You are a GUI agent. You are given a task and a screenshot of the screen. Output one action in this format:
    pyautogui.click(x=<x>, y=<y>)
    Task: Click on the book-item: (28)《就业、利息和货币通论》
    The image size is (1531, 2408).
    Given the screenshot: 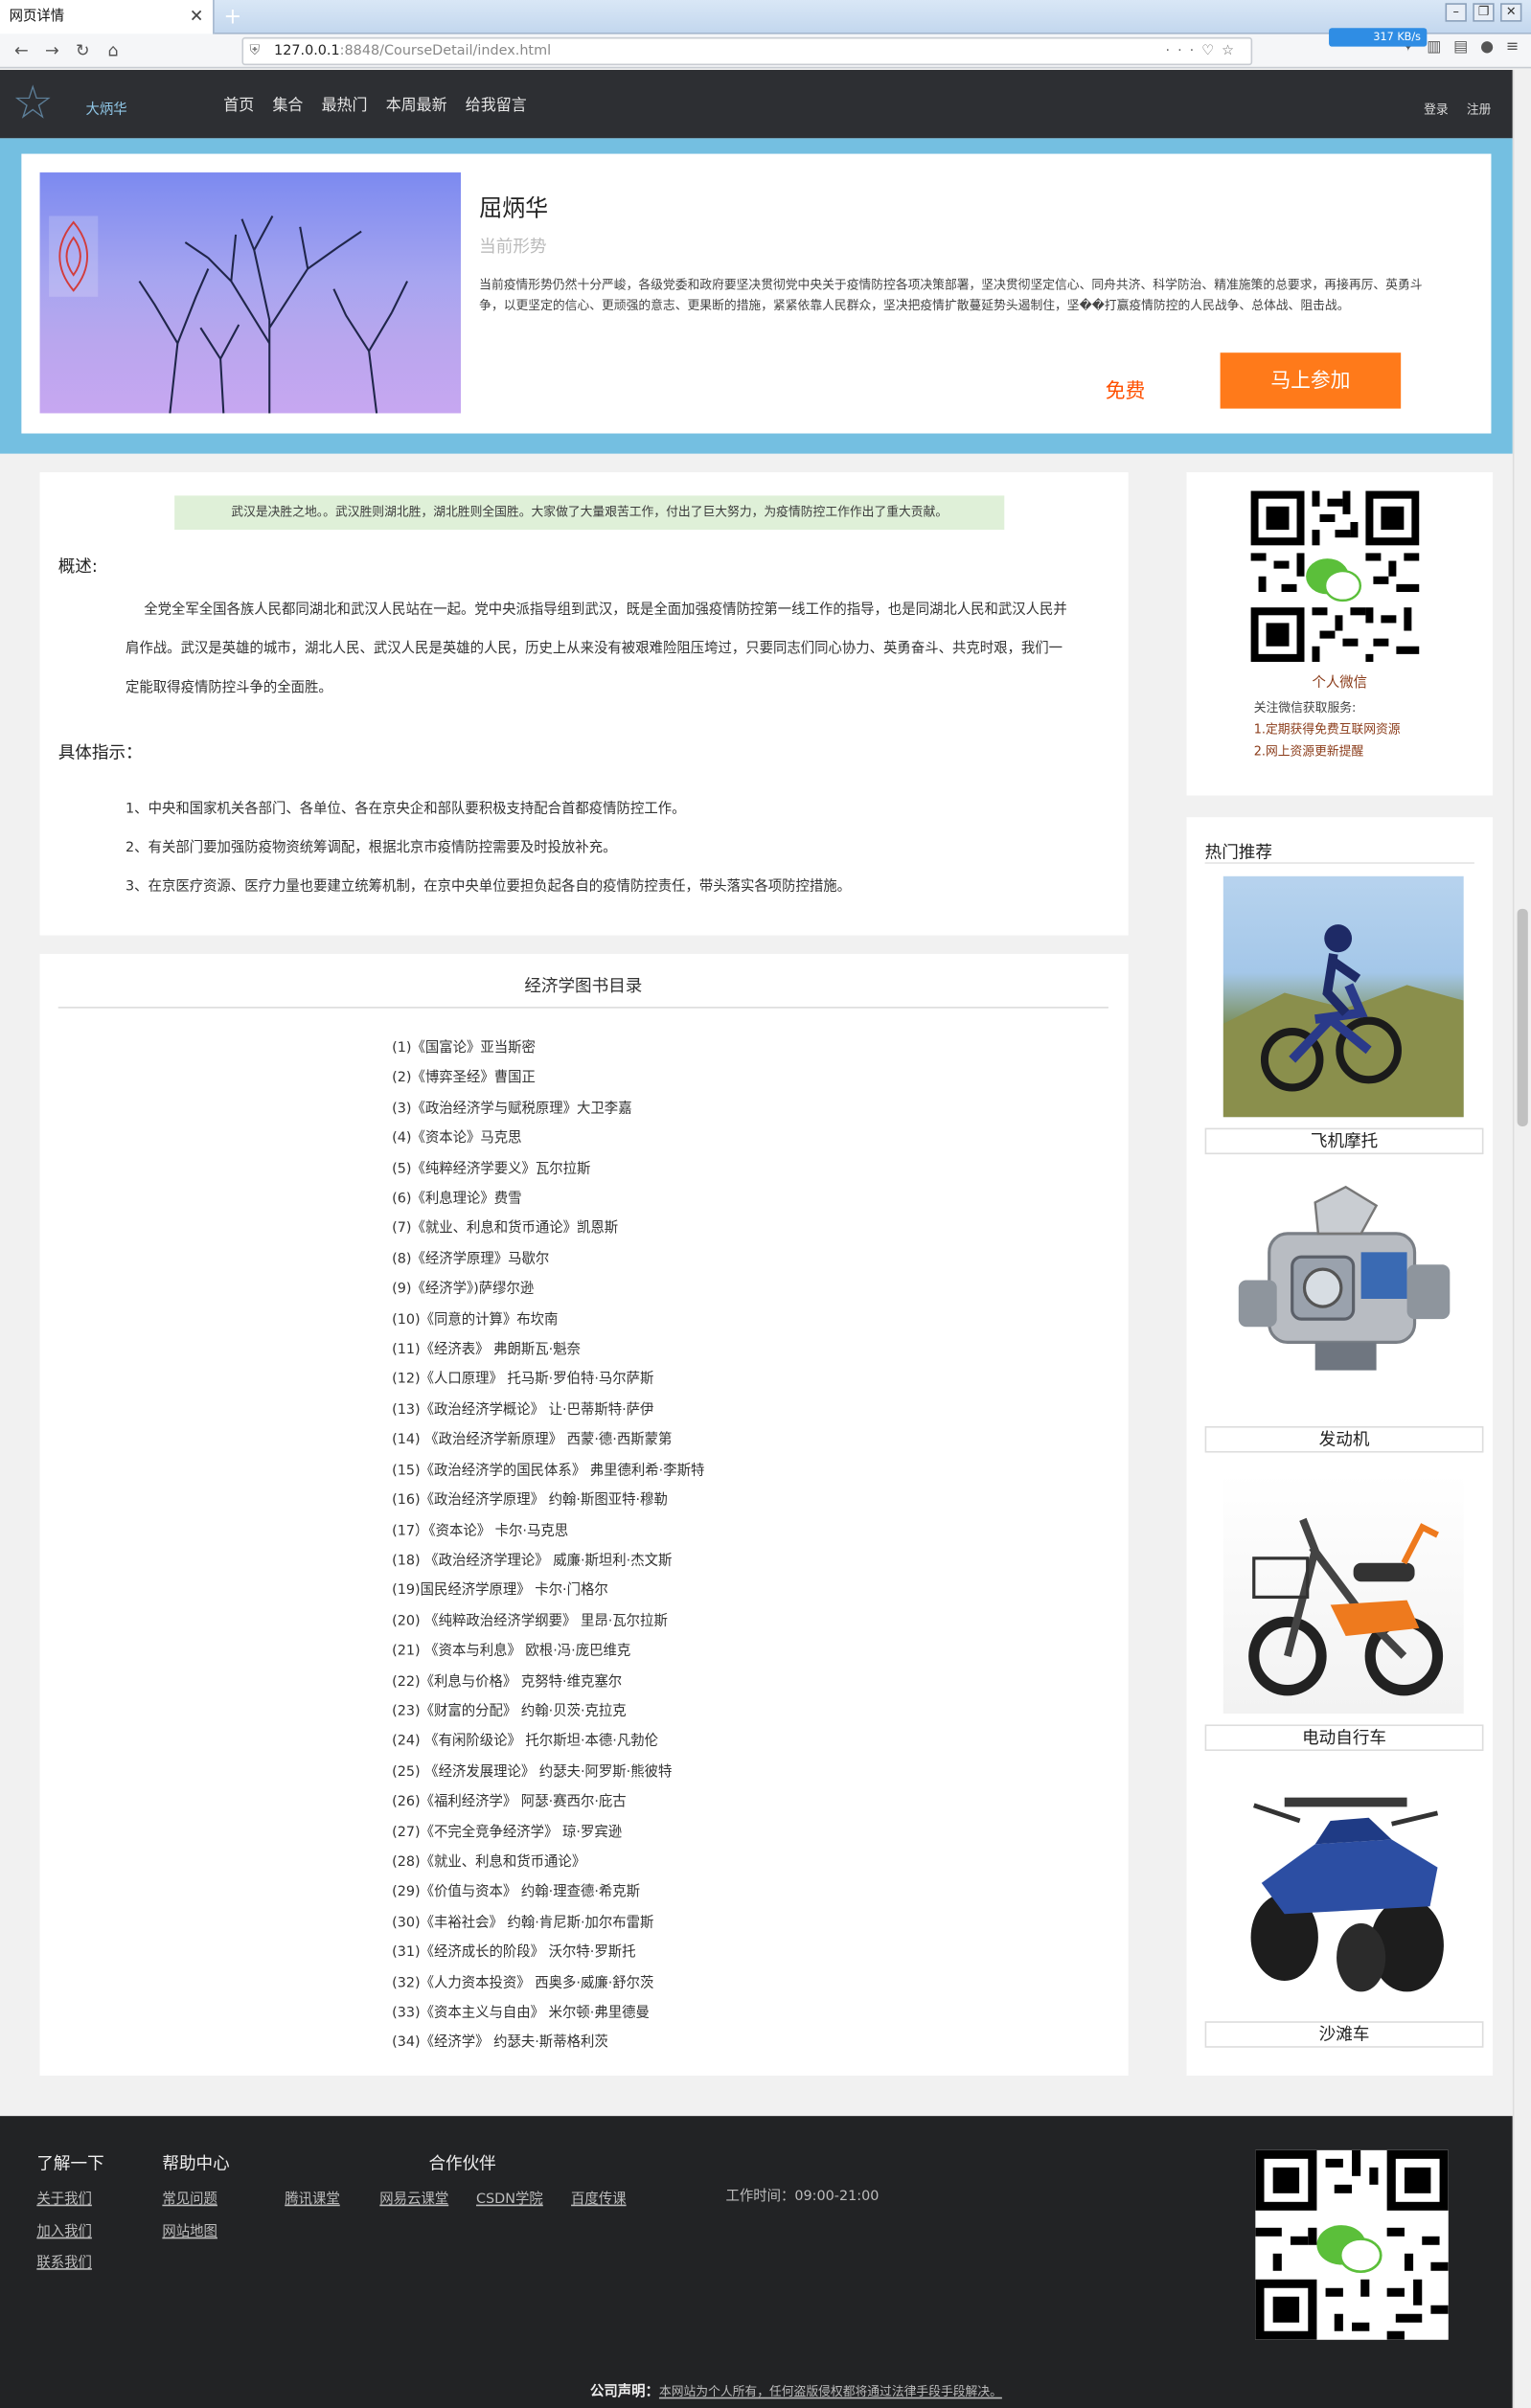 What is the action you would take?
    pyautogui.click(x=489, y=1862)
    